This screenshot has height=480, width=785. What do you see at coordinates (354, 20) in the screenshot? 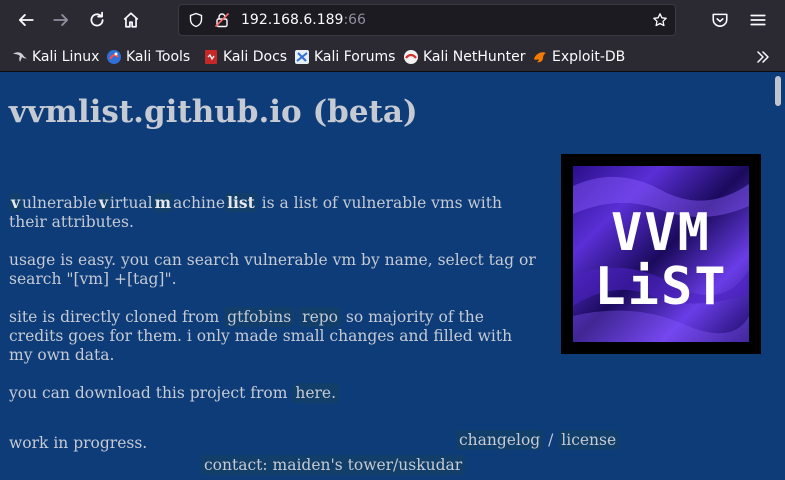
I see `url-port: :66` at bounding box center [354, 20].